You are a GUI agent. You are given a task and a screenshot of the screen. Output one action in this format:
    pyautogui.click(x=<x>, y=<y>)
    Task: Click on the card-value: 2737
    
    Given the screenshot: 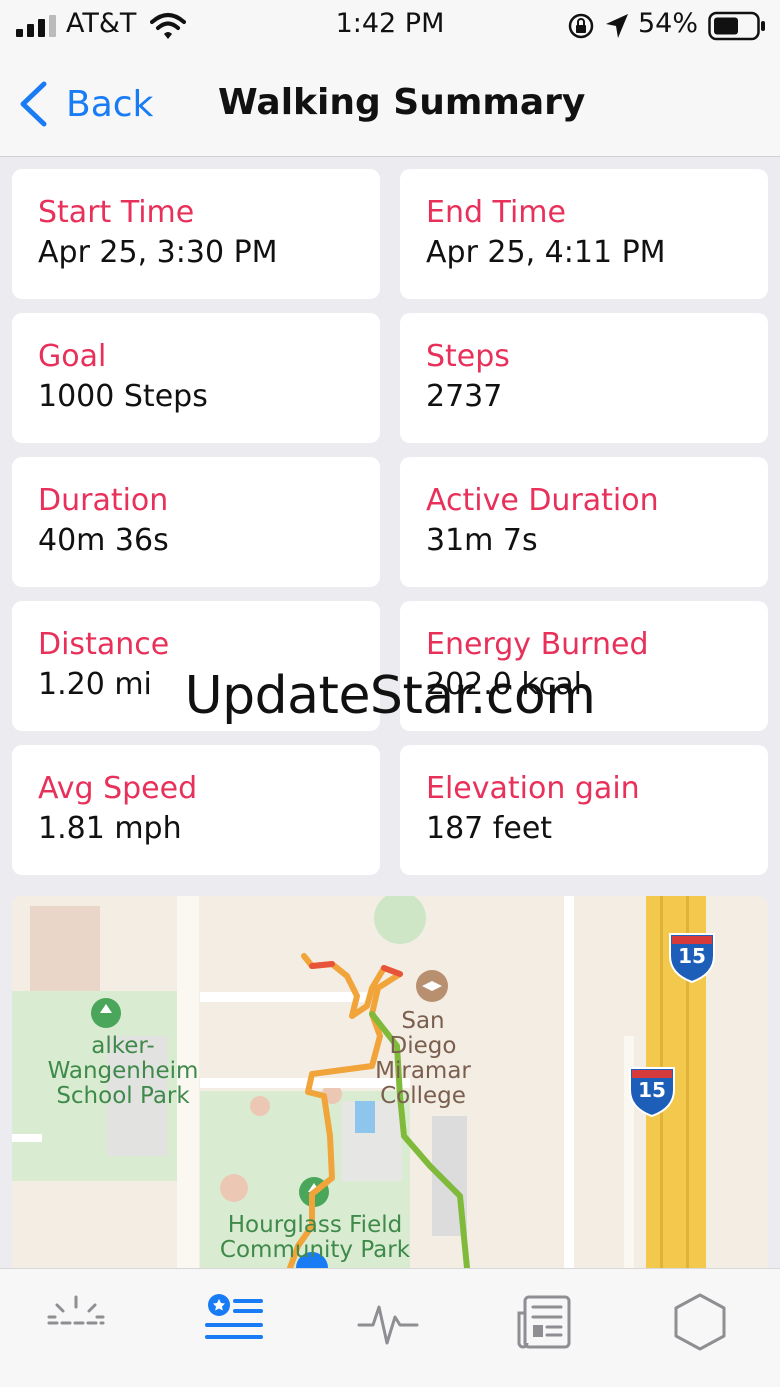 What is the action you would take?
    pyautogui.click(x=464, y=396)
    